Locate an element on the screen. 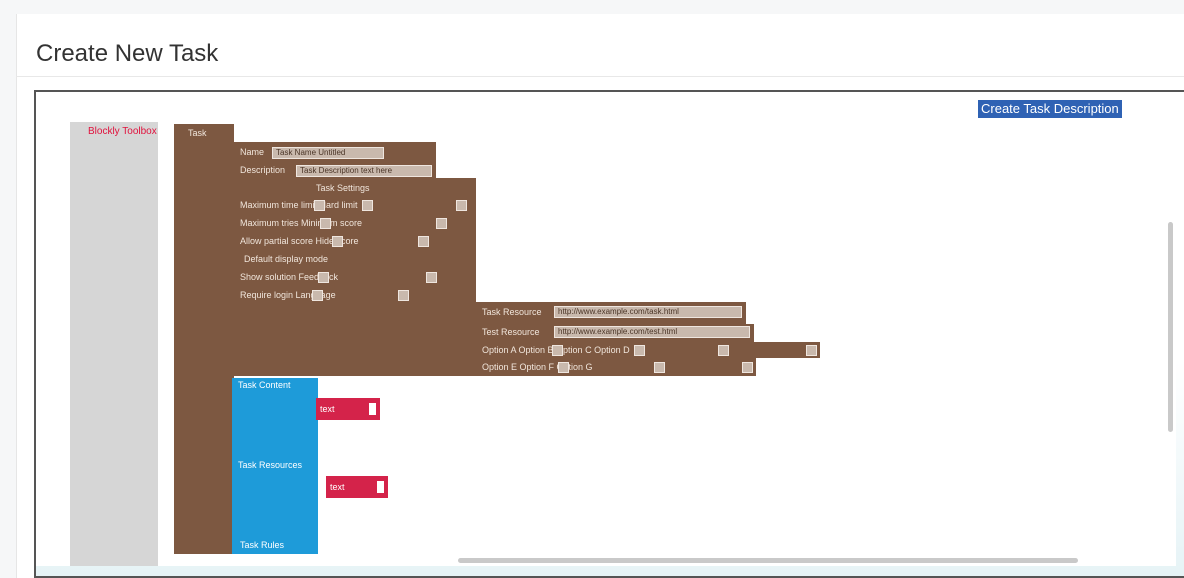 The width and height of the screenshot is (1184, 578). toolbox-label: Blockly Toolbox is located at coordinates (122, 131).